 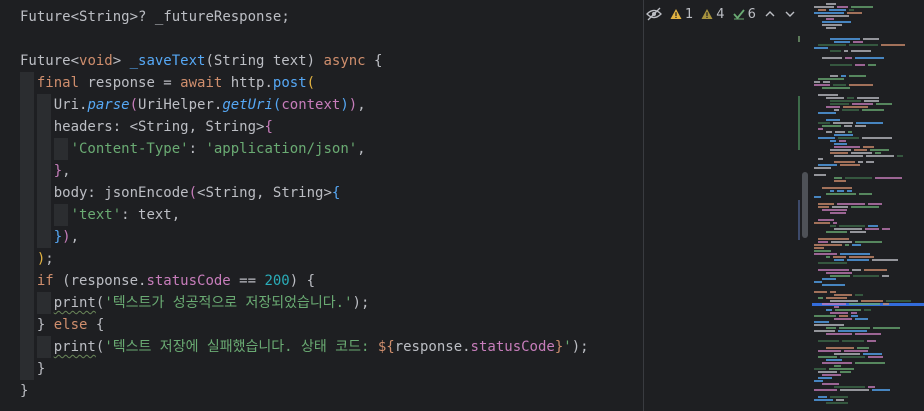 I want to click on code-line, so click(x=330, y=39).